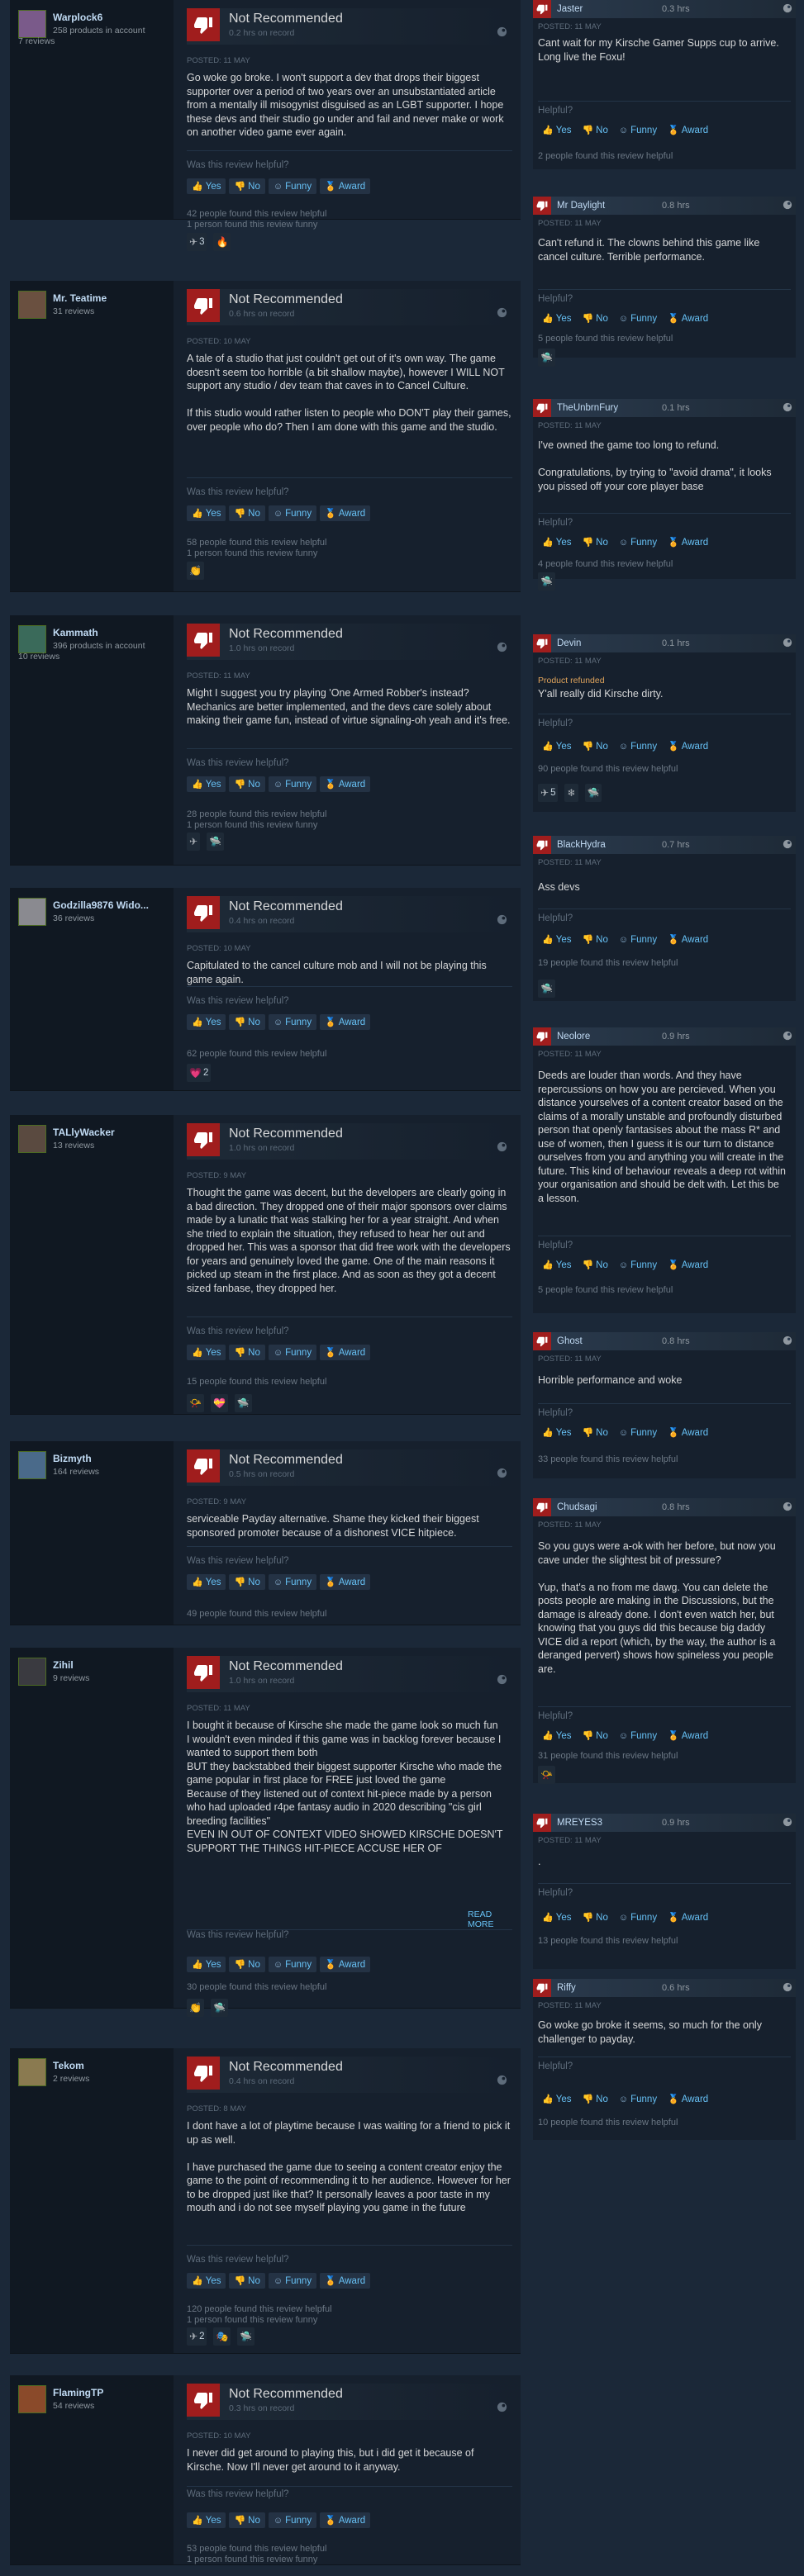  I want to click on author-name: Ghost, so click(570, 1341).